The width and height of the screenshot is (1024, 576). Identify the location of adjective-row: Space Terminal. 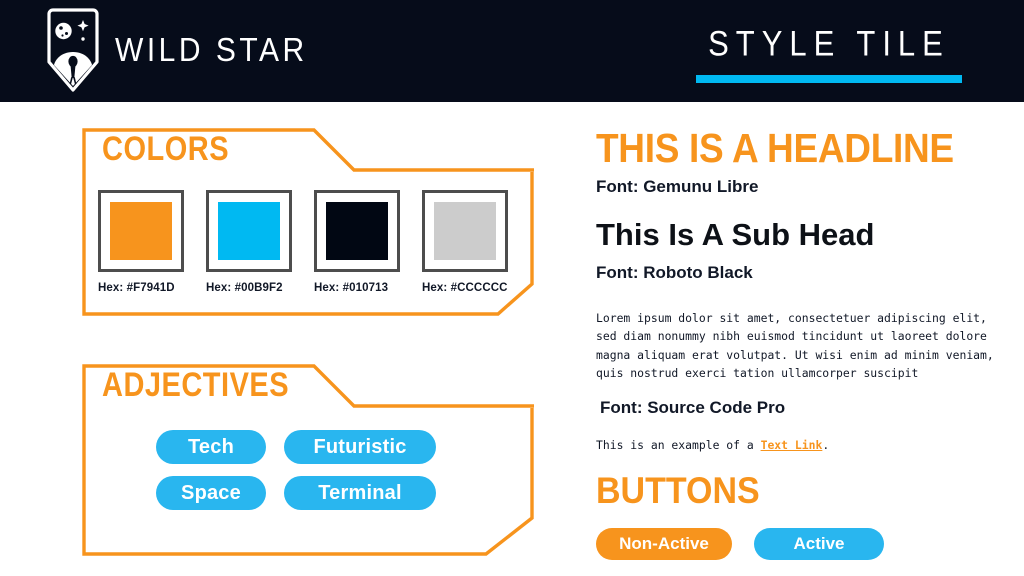
(345, 493).